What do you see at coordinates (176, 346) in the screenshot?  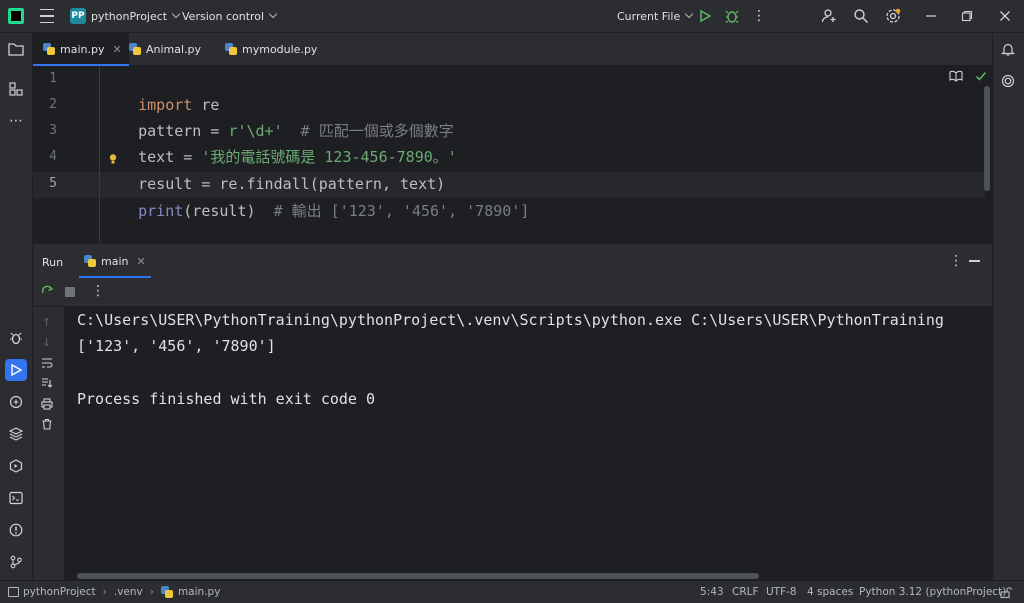 I see `console-line: ['123', '456', '7890']` at bounding box center [176, 346].